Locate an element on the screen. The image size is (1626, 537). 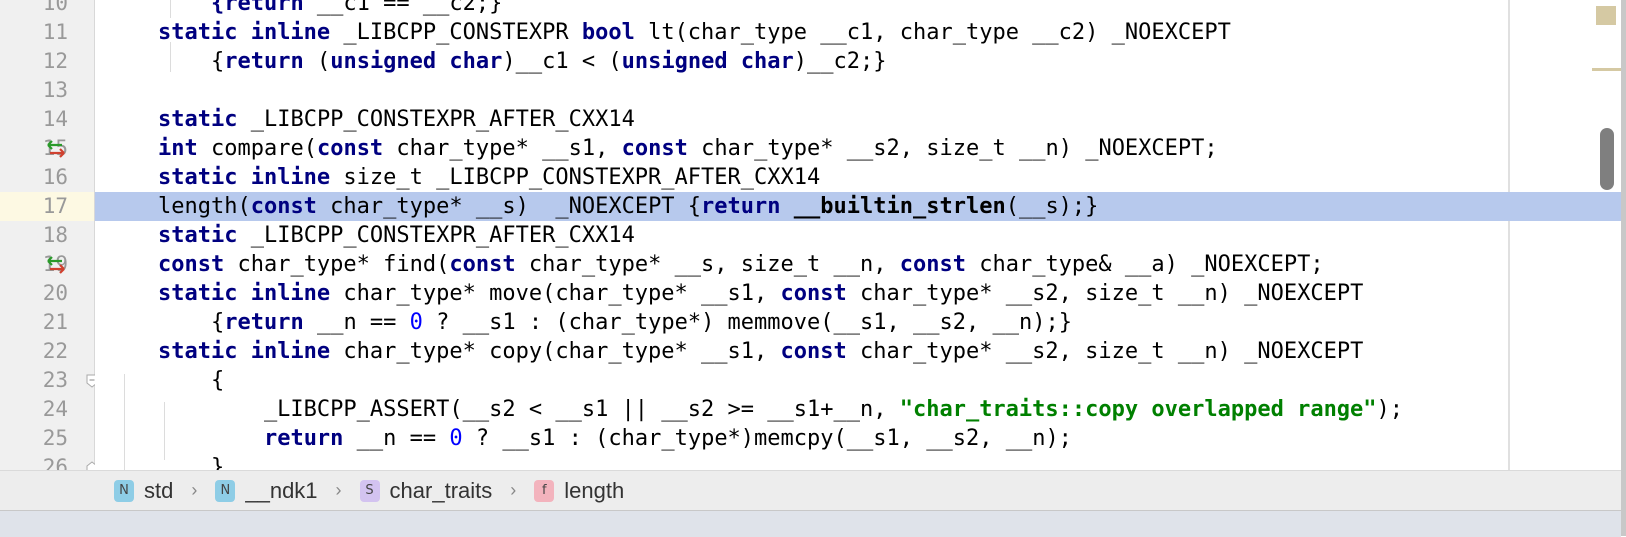
code-token: char_type* move(char_type* __s1, is located at coordinates (555, 293).